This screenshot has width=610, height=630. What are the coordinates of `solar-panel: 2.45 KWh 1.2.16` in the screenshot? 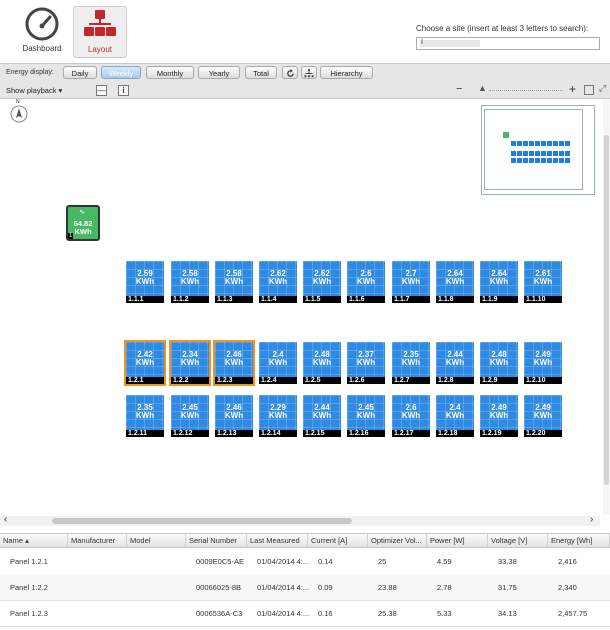 It's located at (366, 416).